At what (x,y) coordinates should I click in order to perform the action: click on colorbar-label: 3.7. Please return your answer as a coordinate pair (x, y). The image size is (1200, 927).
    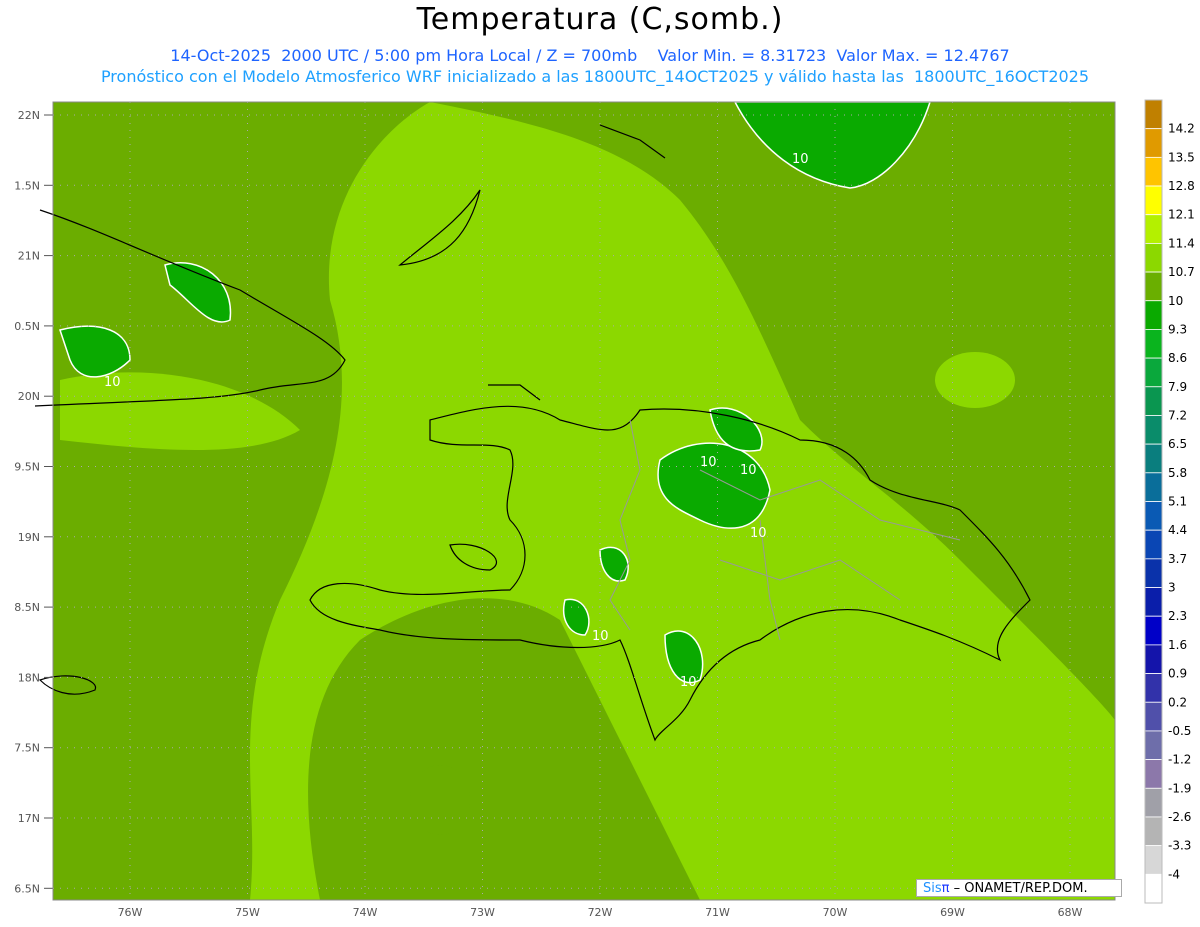
    Looking at the image, I should click on (1177, 559).